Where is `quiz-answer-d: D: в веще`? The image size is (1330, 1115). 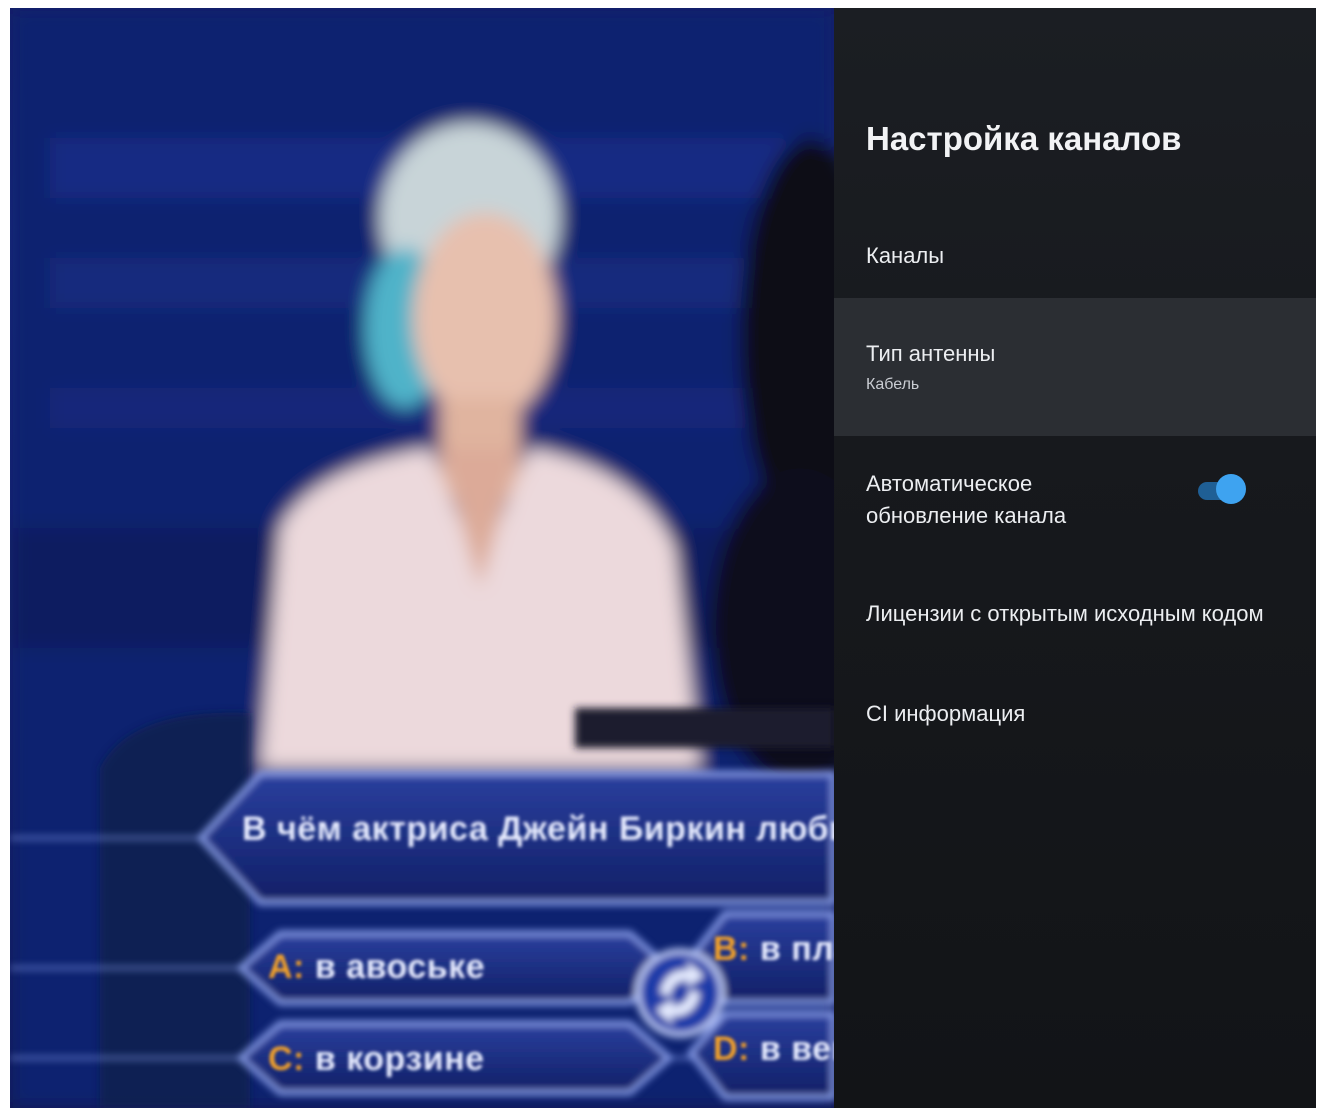
quiz-answer-d: D: в веще is located at coordinates (773, 1049).